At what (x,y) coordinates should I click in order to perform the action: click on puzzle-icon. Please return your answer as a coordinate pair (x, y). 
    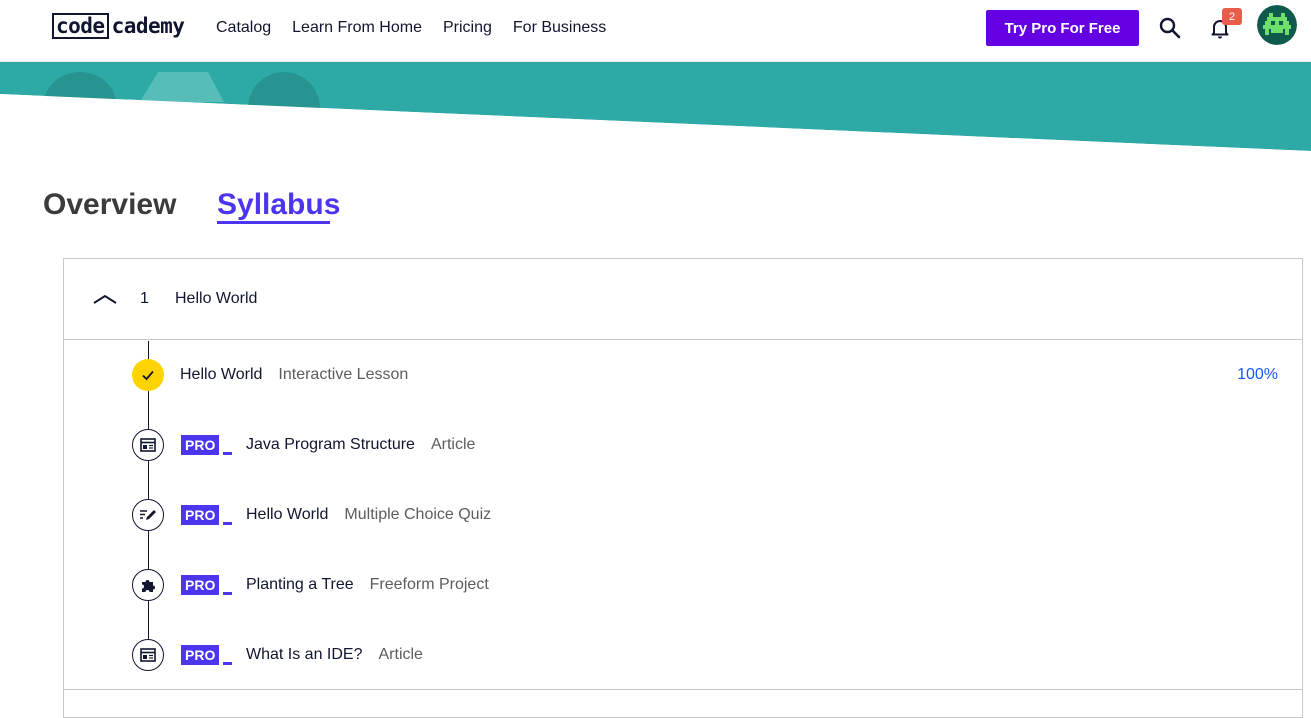
    Looking at the image, I should click on (148, 585).